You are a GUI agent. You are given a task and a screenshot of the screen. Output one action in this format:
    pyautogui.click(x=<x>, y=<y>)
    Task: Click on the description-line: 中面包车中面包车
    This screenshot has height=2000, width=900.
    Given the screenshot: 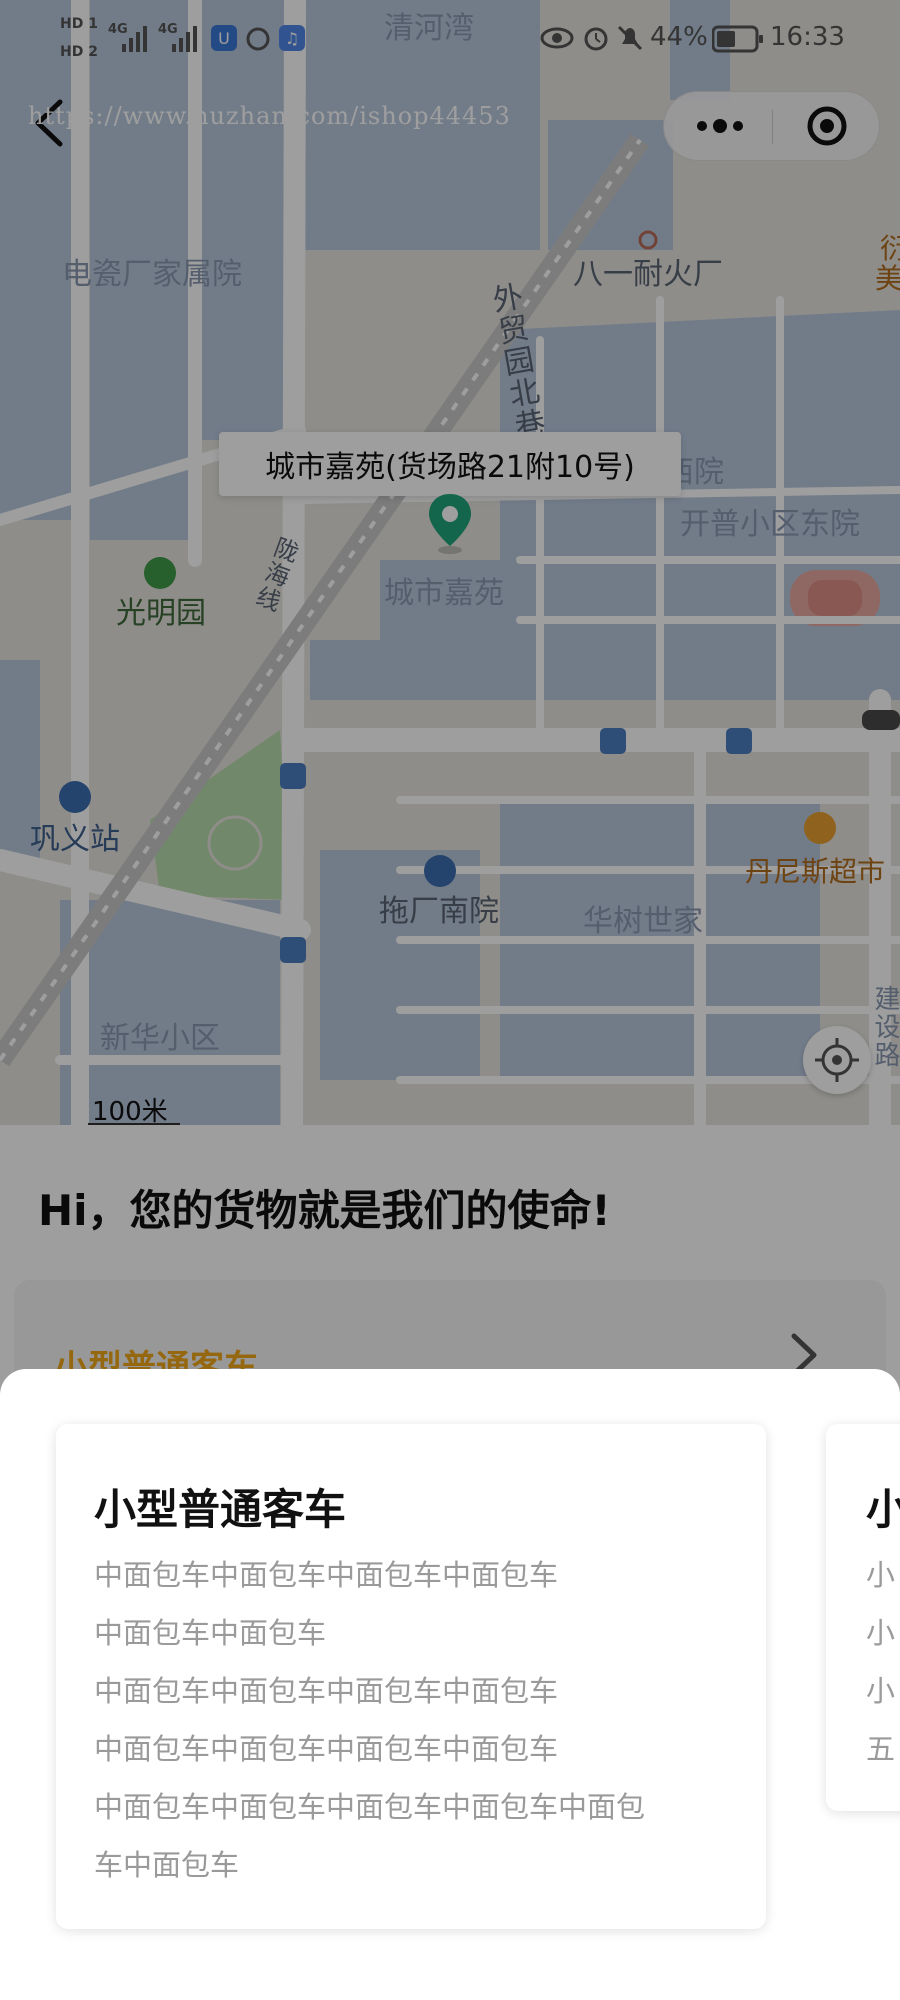 What is the action you would take?
    pyautogui.click(x=210, y=1633)
    